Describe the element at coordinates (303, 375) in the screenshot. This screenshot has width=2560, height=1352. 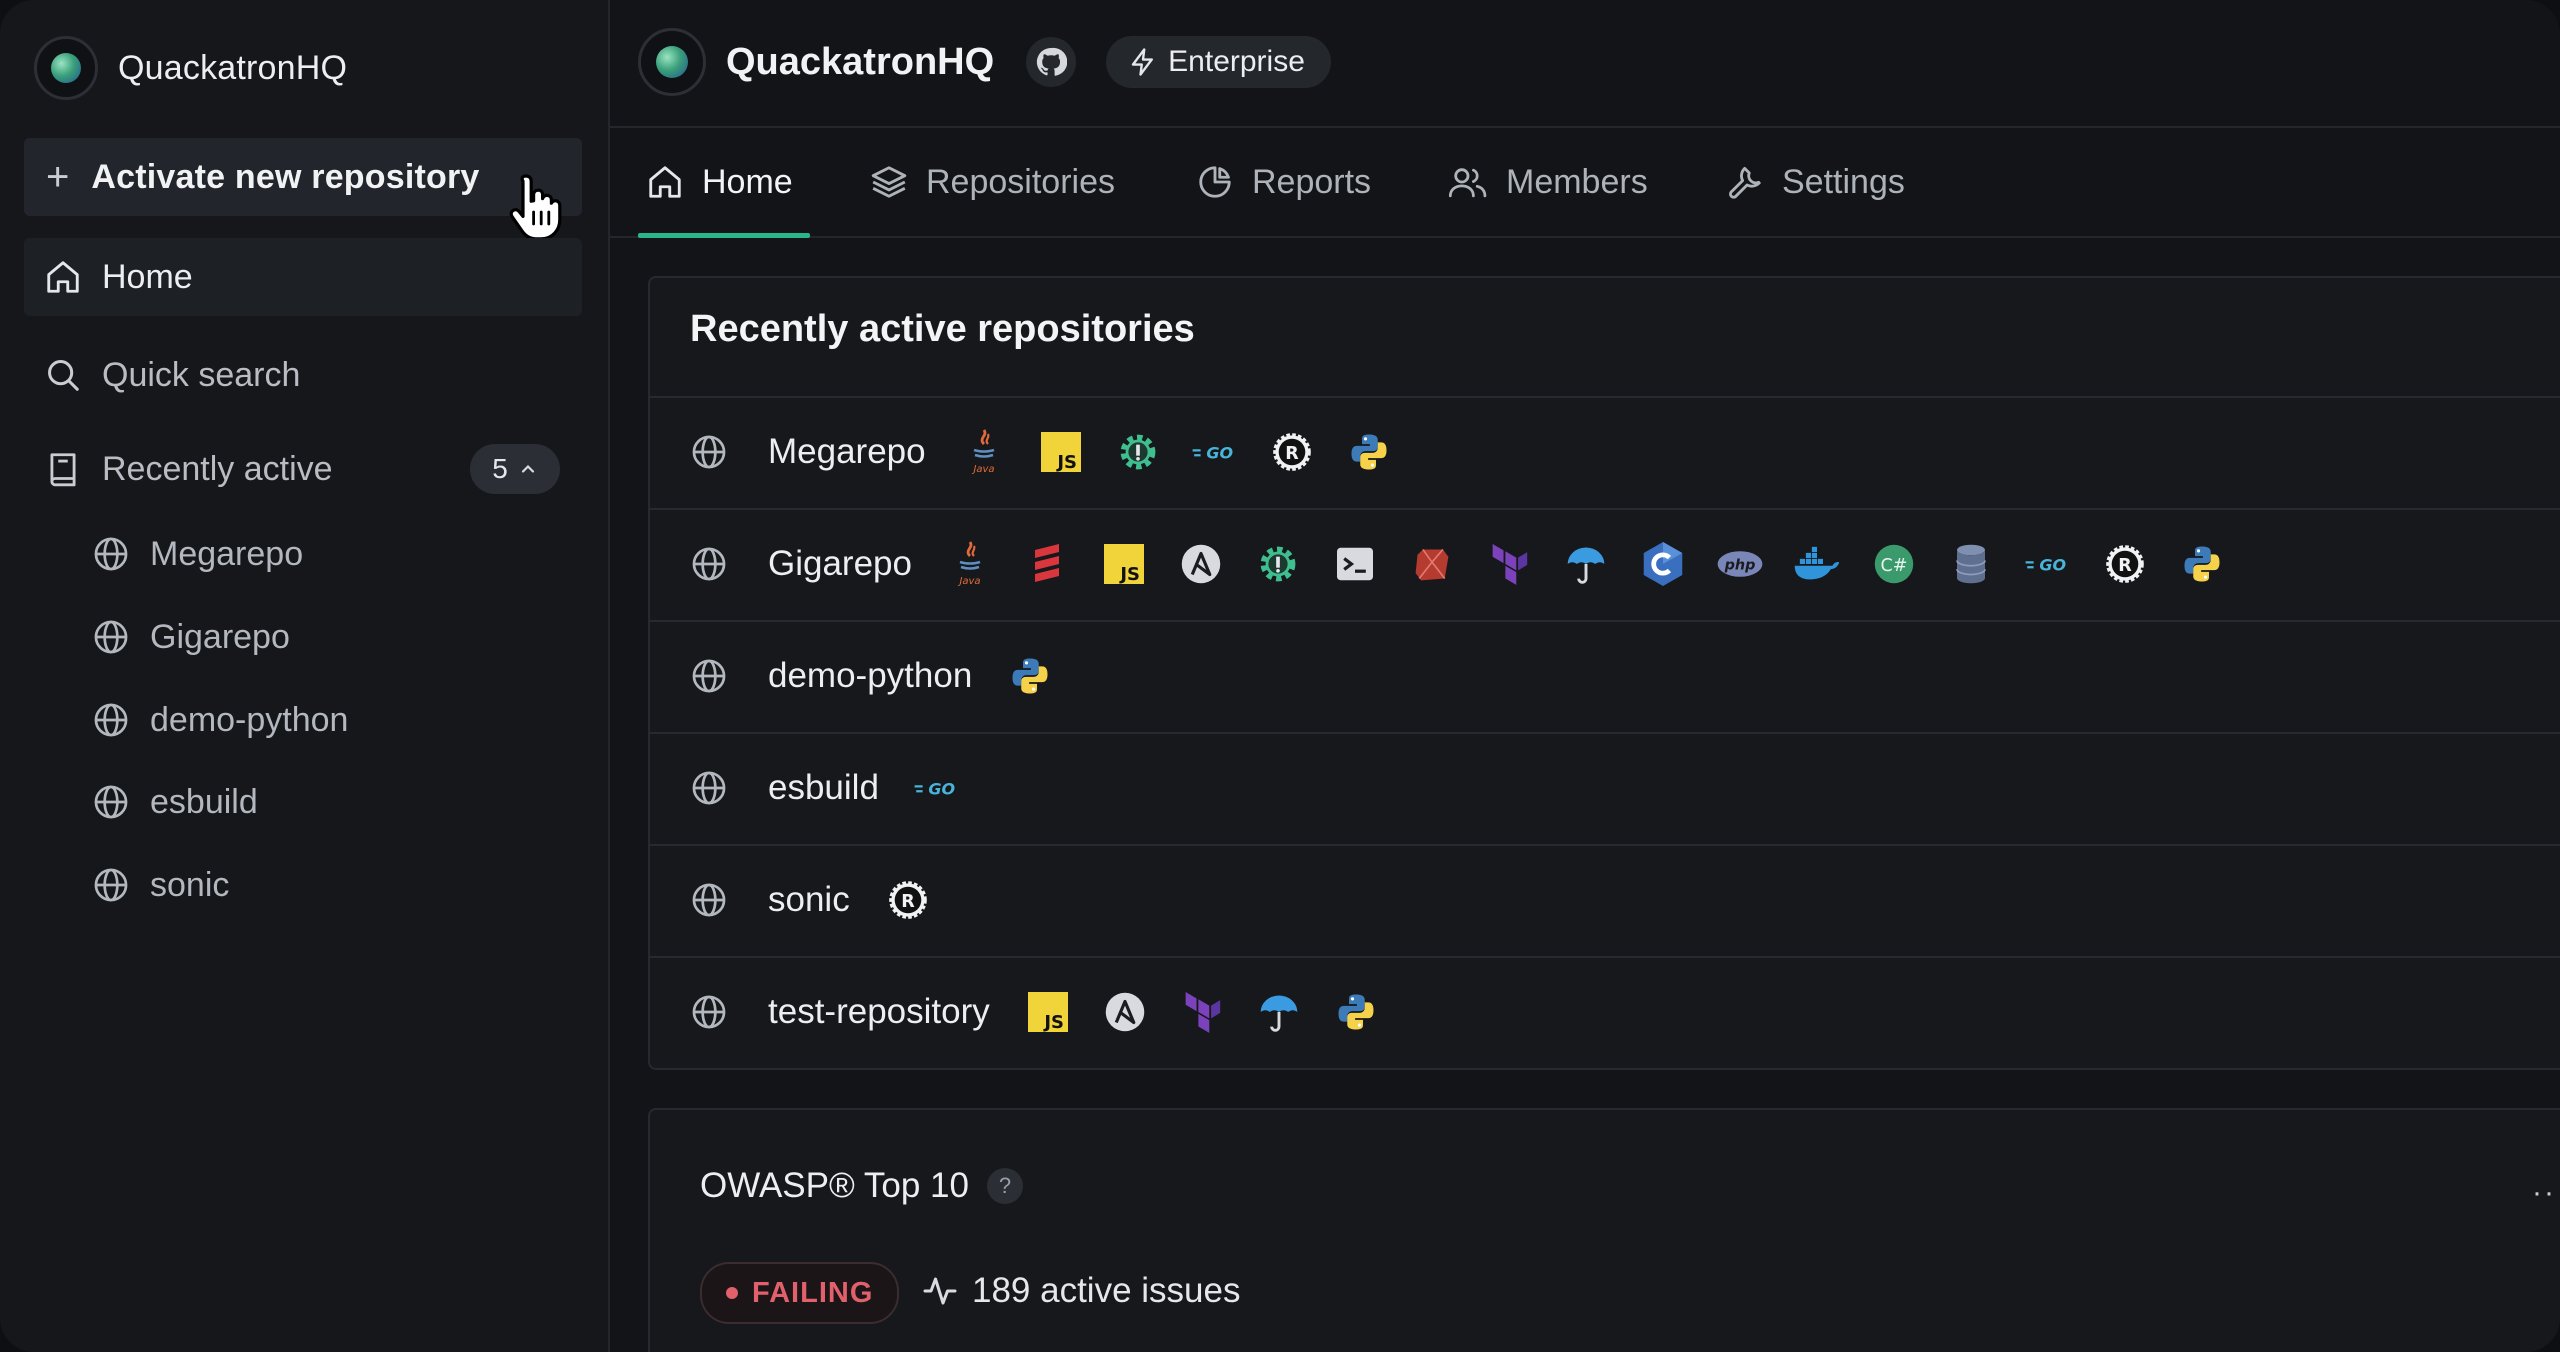
I see `sidebar-item-quick-search: Quick search` at that location.